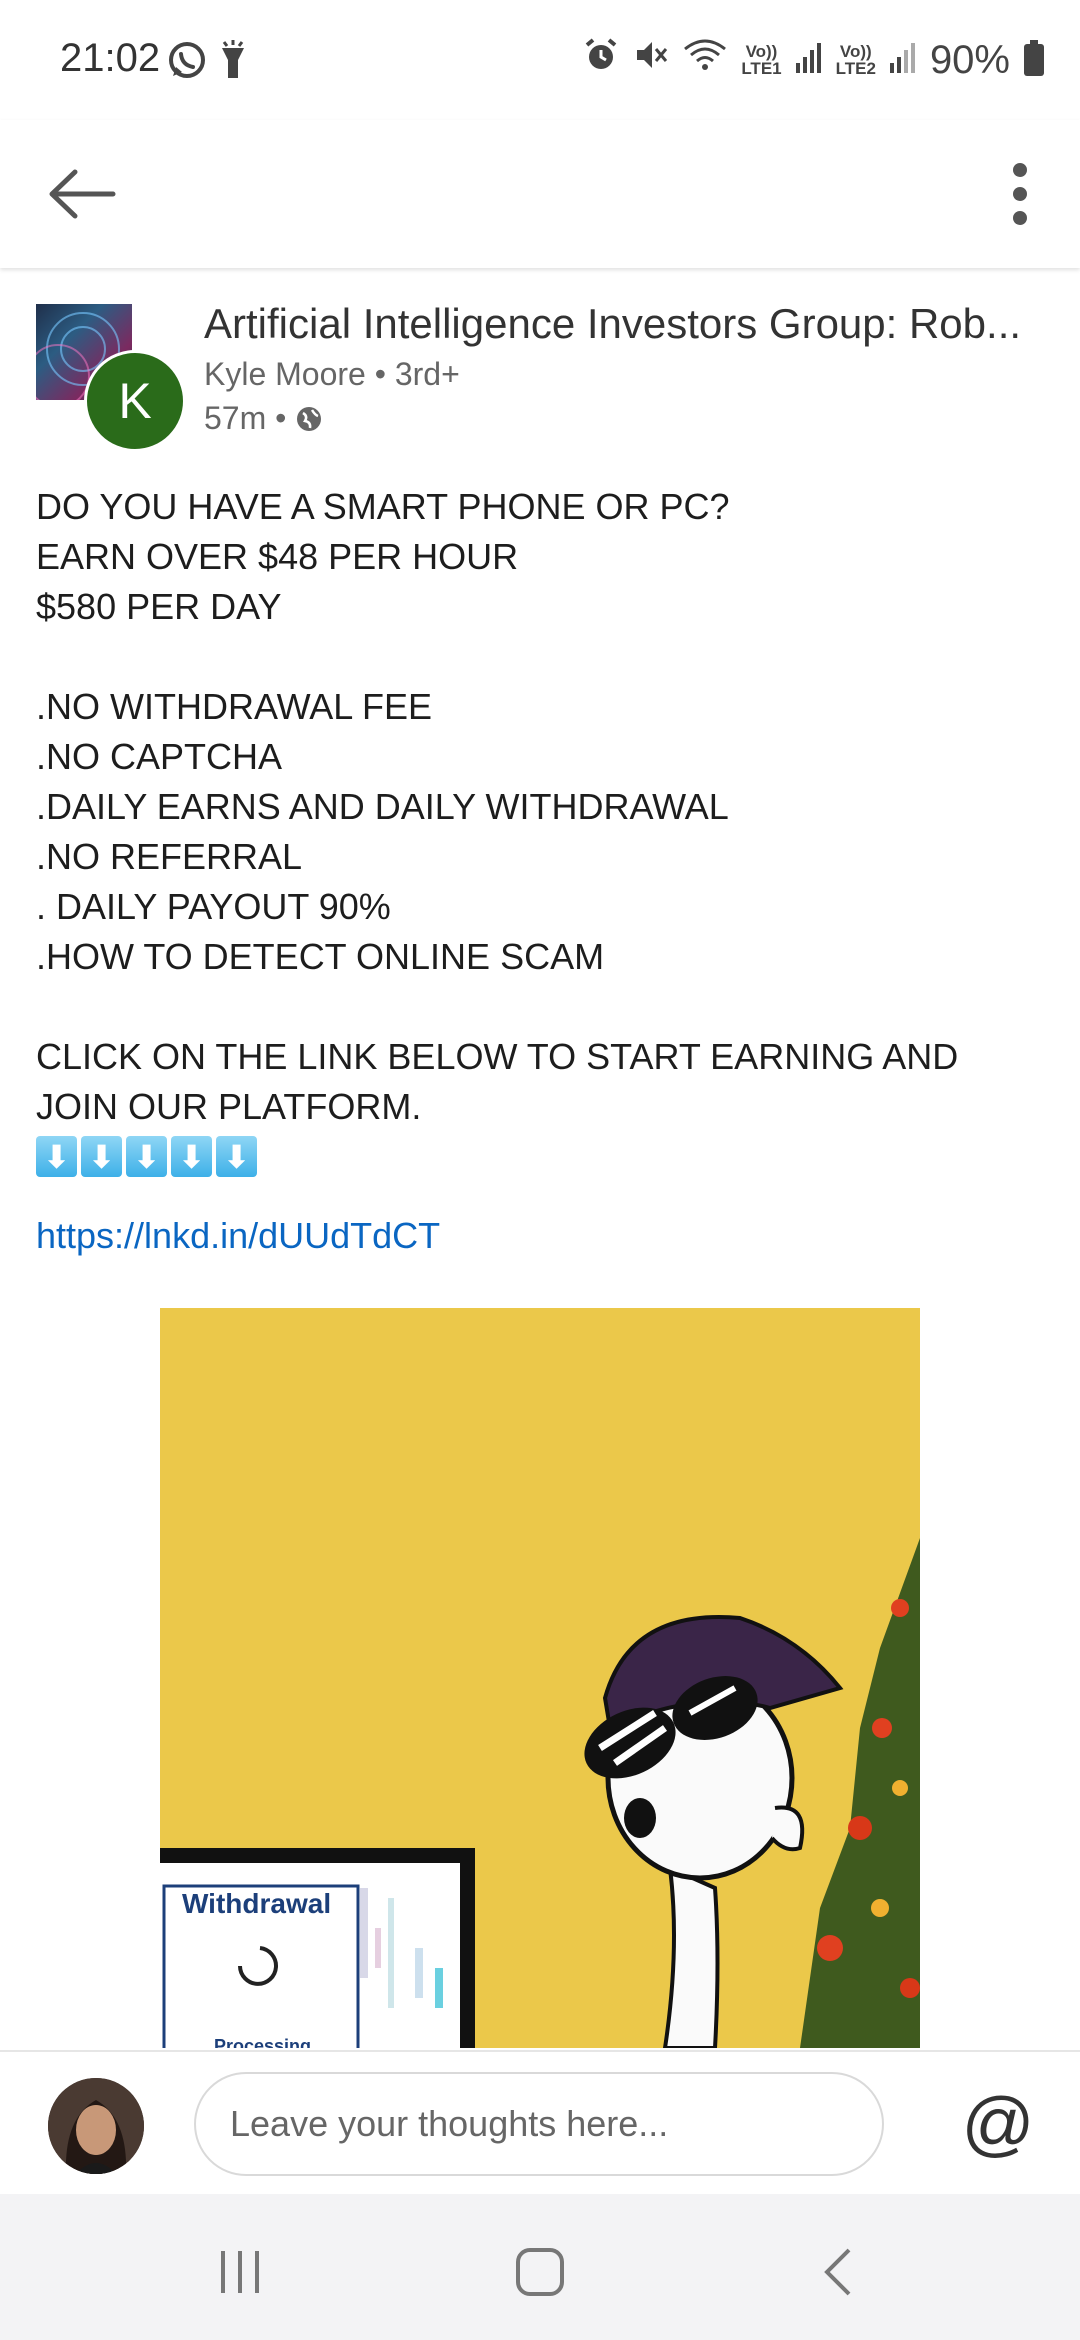 This screenshot has width=1080, height=2340. What do you see at coordinates (855, 60) in the screenshot?
I see `sim2-label: Vo)) LTE2` at bounding box center [855, 60].